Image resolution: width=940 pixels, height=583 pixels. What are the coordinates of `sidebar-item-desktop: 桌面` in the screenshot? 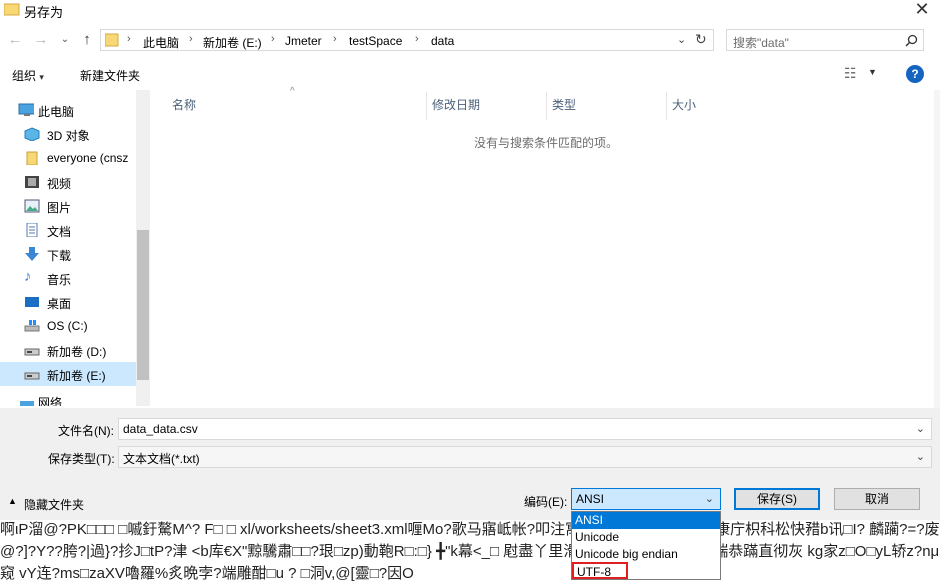 It's located at (74, 302).